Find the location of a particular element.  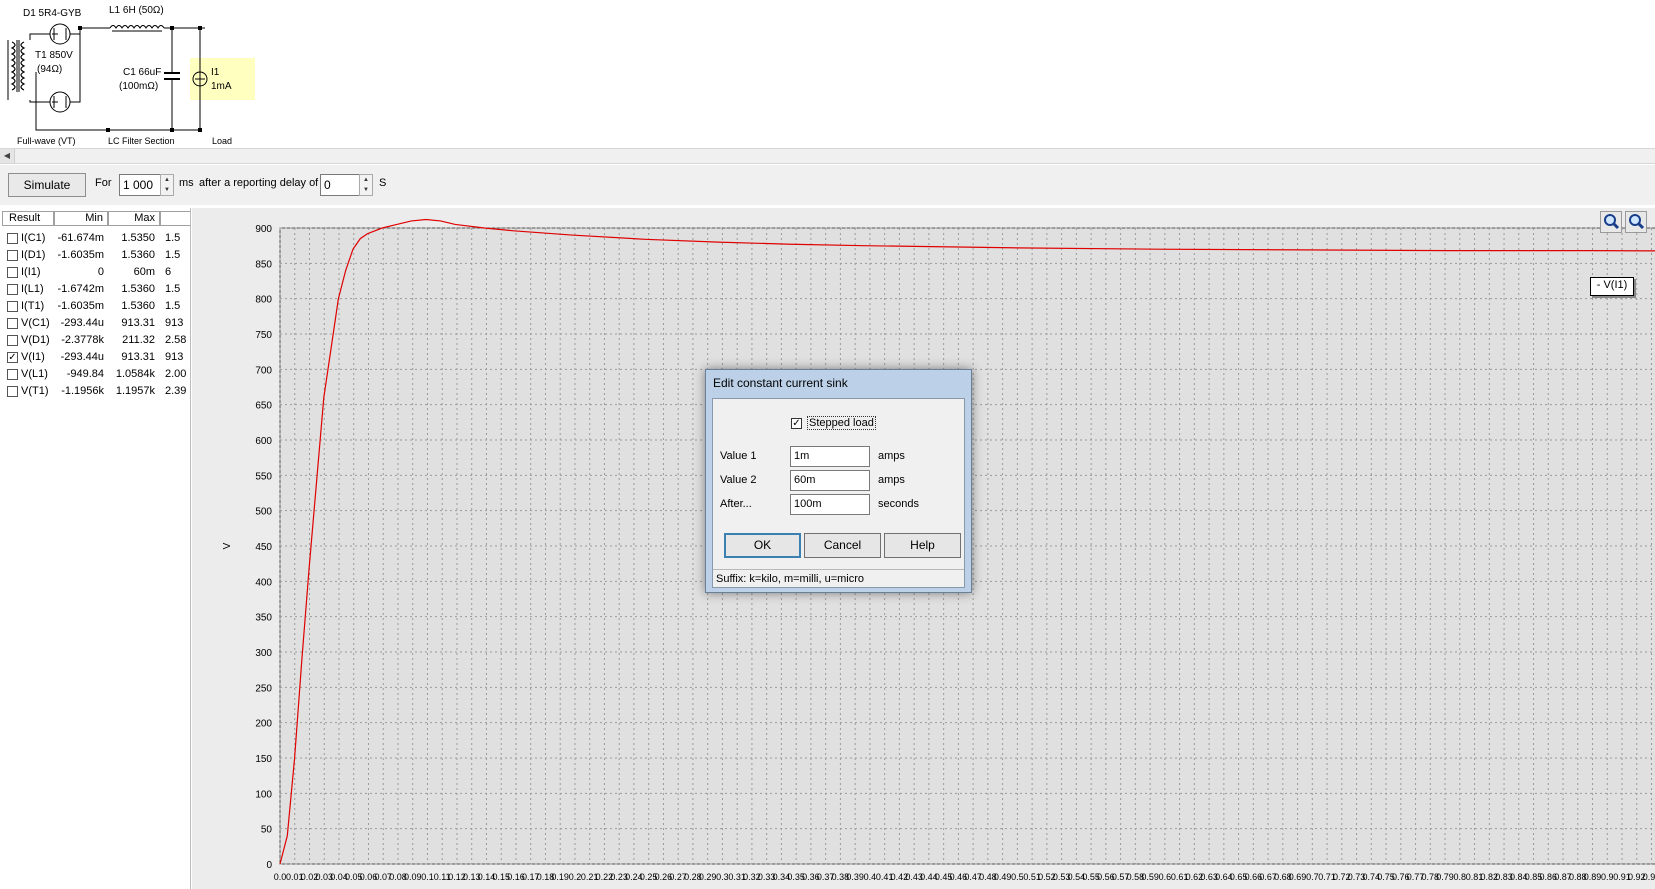

duration-input: 1 000 is located at coordinates (140, 185).